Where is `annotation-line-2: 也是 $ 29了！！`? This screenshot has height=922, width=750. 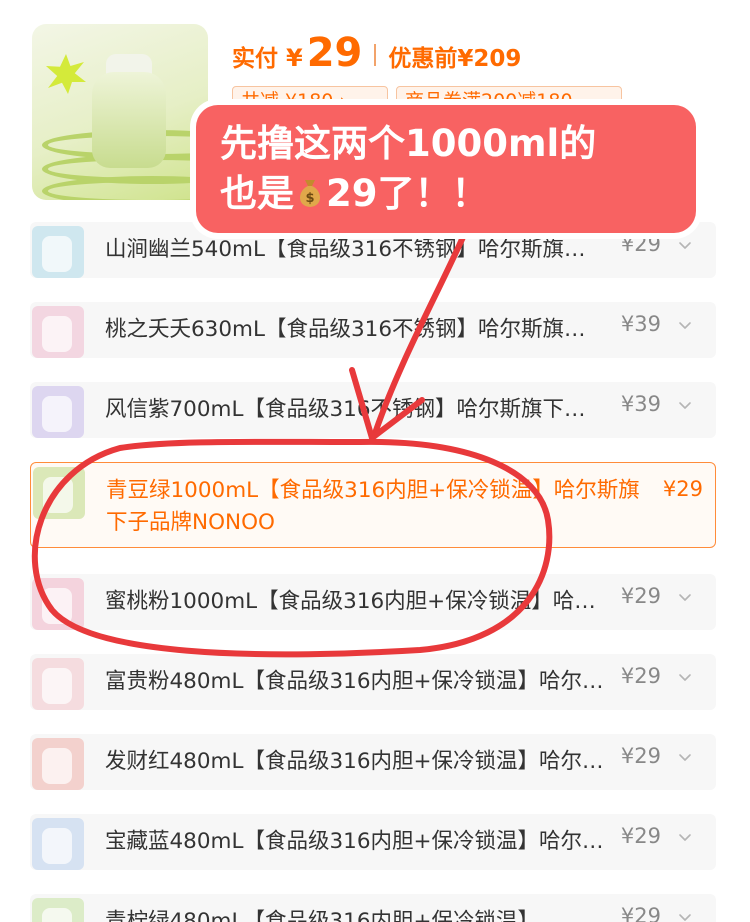
annotation-line-2: 也是 $ 29了！！ is located at coordinates (446, 194).